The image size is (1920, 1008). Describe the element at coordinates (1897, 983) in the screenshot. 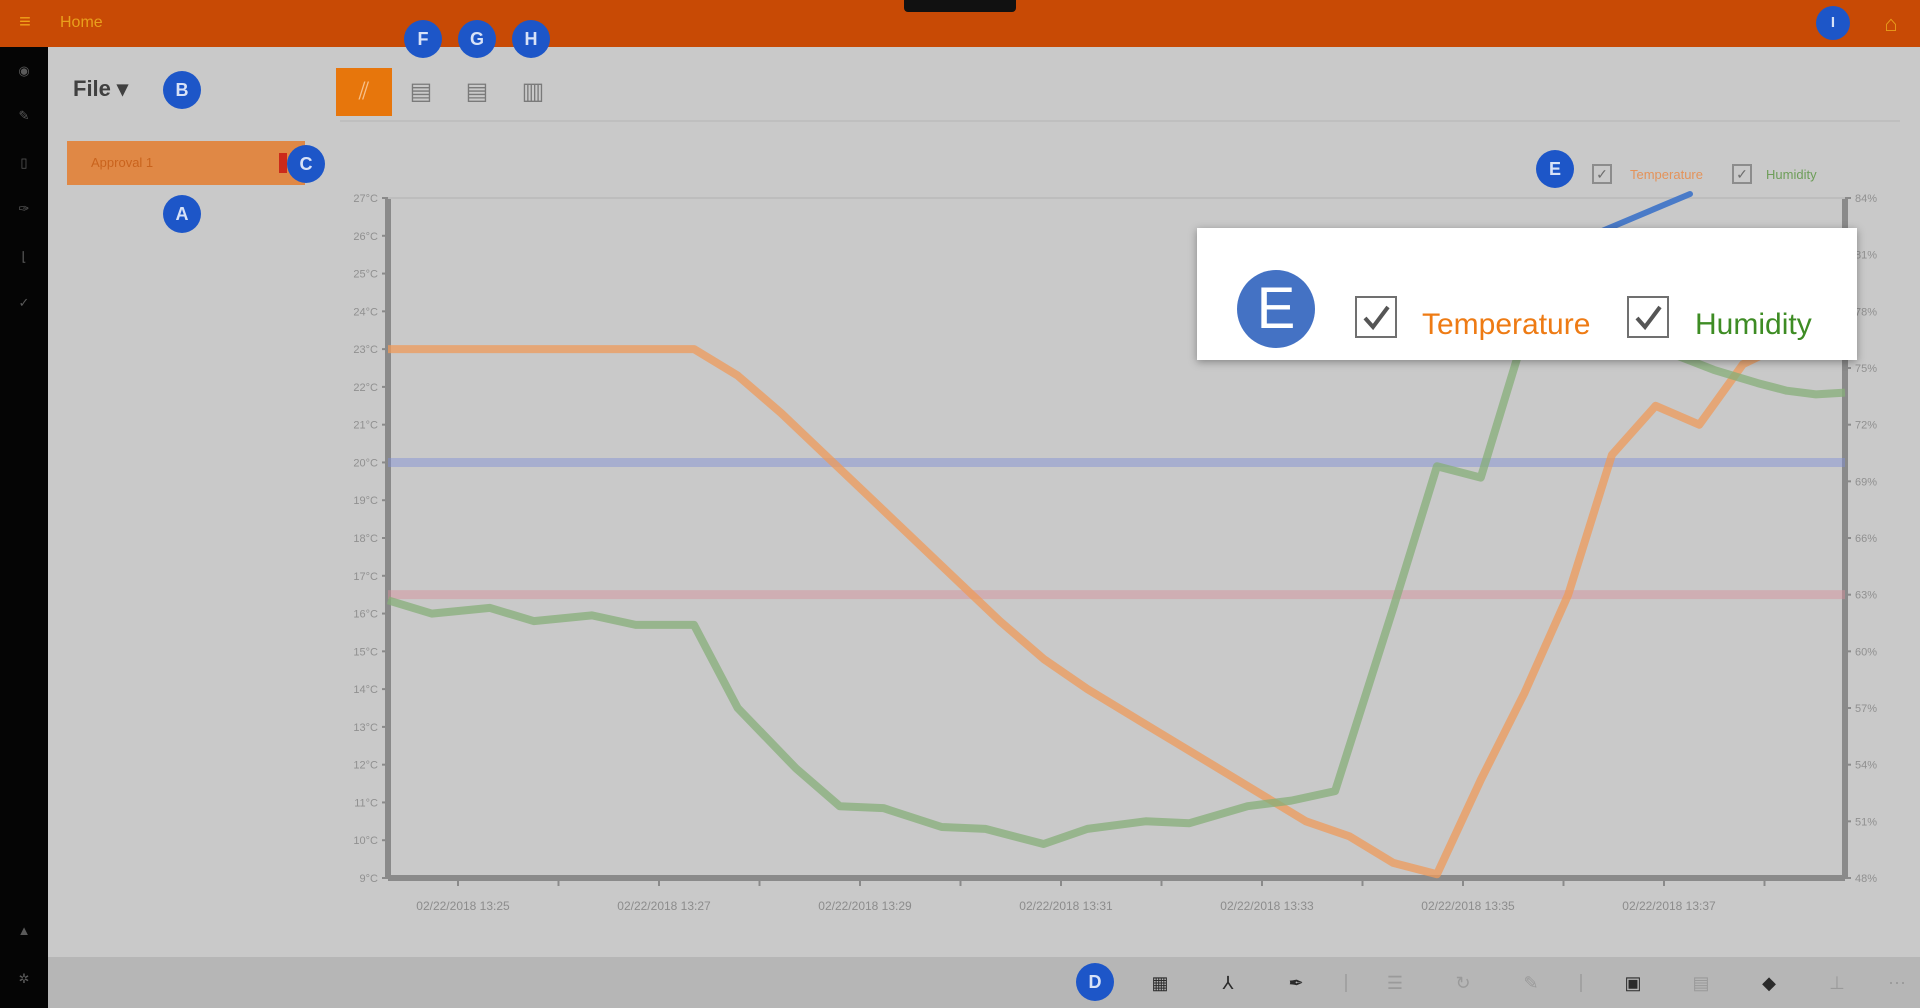

I see `more-icon: ⋯` at that location.